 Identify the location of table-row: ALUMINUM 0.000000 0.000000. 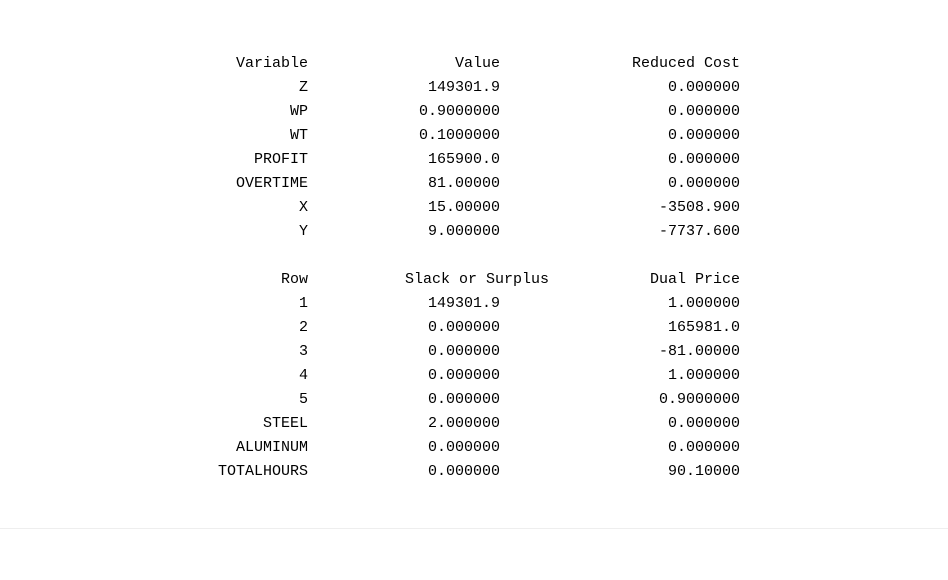
(474, 448).